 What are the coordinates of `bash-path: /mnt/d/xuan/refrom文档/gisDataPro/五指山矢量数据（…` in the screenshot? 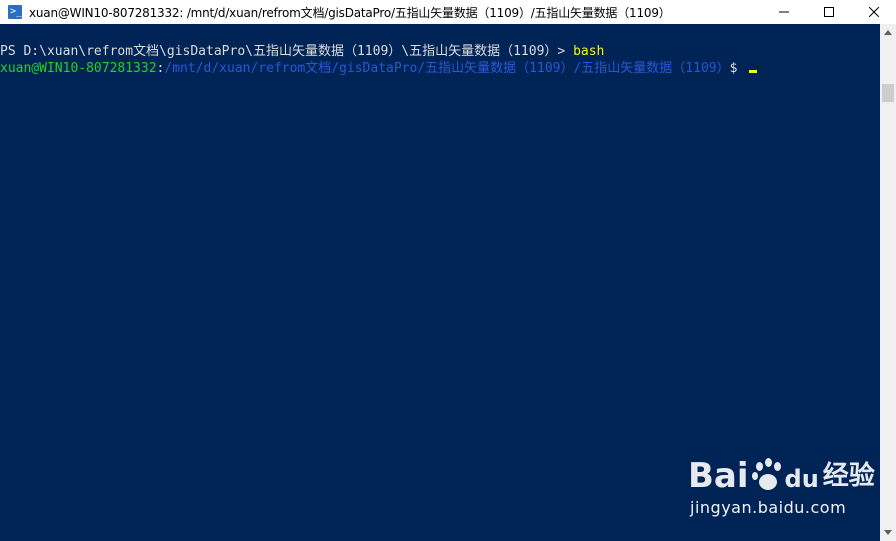 It's located at (447, 68).